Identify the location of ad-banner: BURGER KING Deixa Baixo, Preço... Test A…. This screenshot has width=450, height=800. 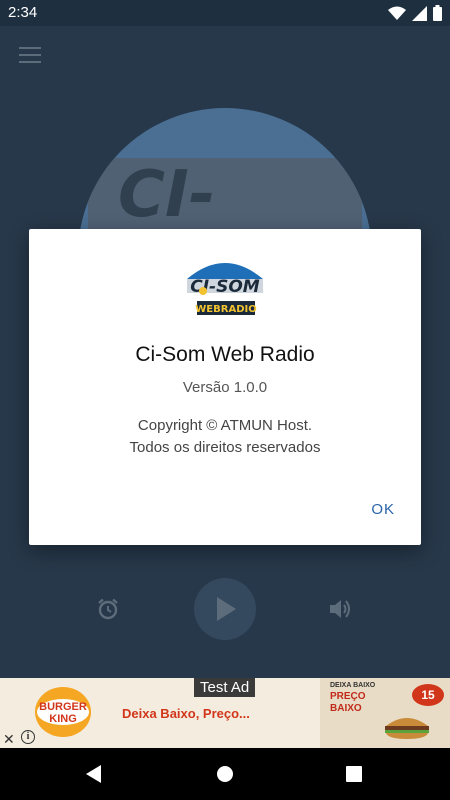
(225, 713).